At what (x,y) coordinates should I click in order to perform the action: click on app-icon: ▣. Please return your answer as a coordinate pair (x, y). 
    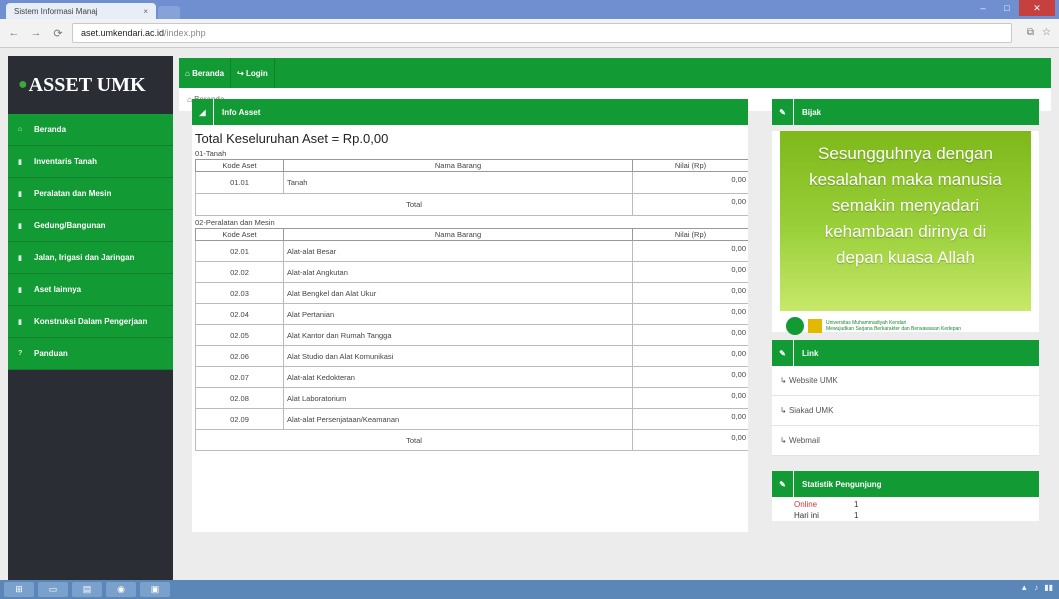
    Looking at the image, I should click on (155, 589).